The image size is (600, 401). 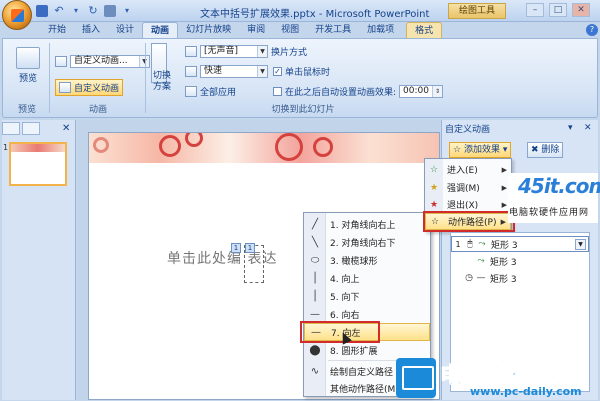 I want to click on tab-insert: 插入, so click(x=91, y=30).